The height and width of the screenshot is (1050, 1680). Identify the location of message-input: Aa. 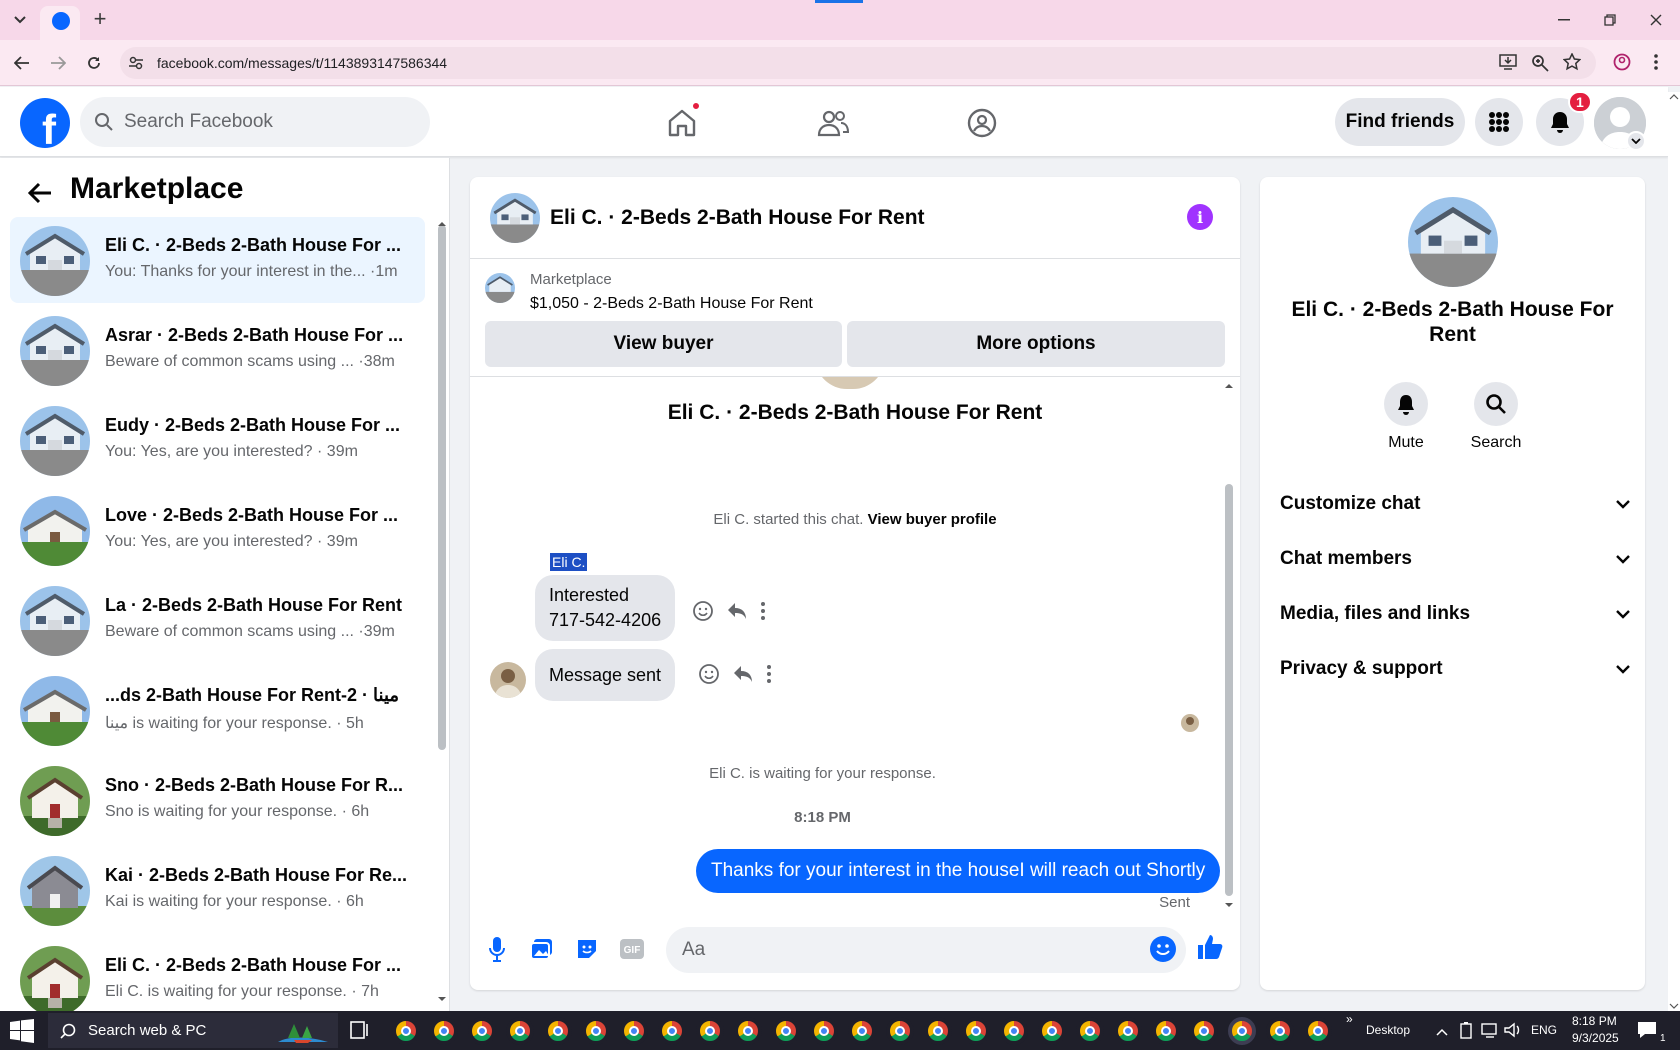
(926, 950).